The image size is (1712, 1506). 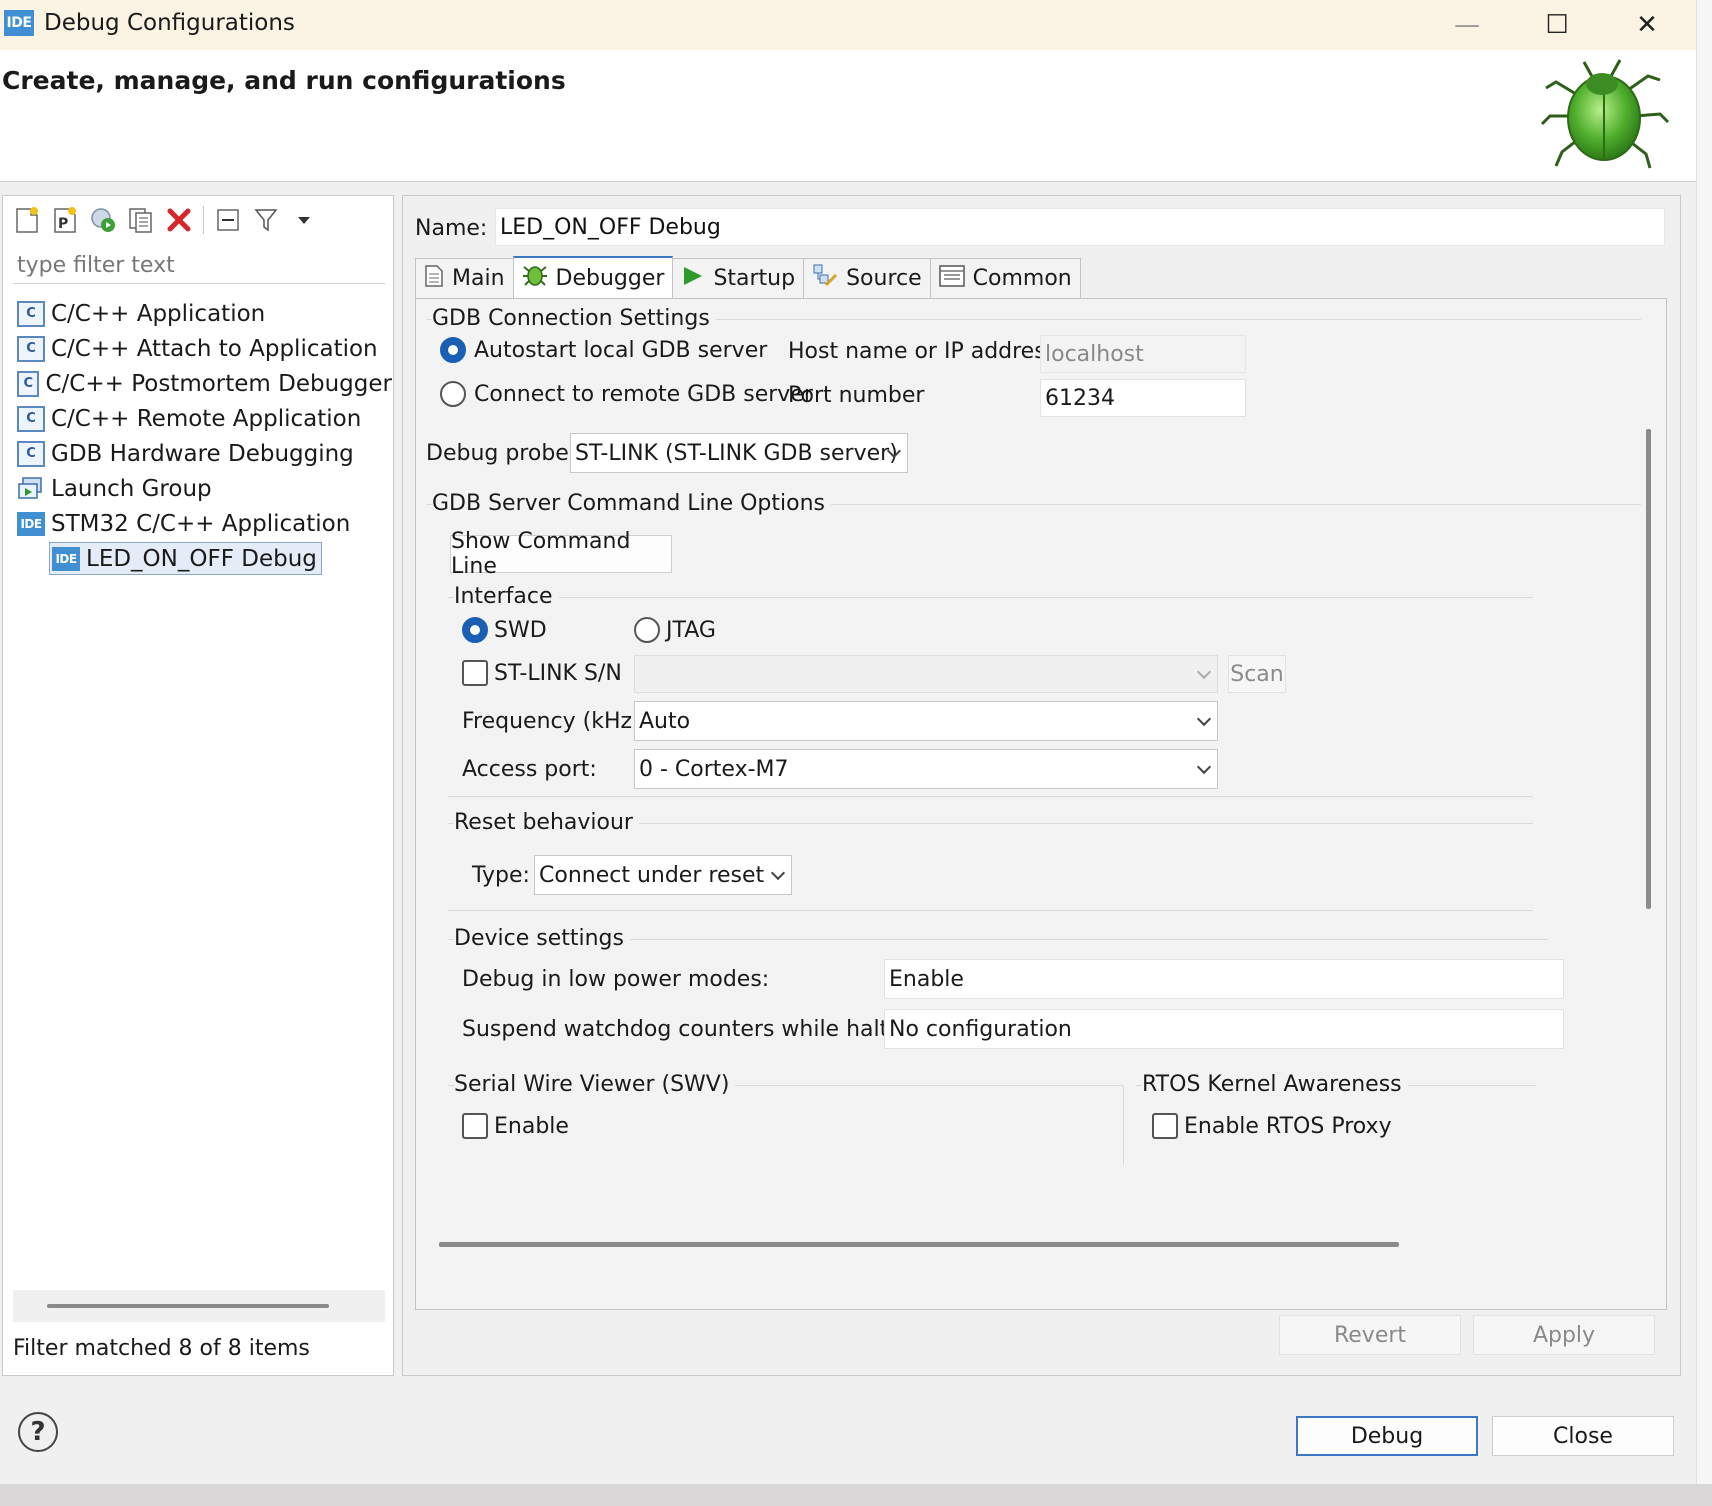 What do you see at coordinates (643, 394) in the screenshot?
I see `radio-label: Connect to remote GDB server` at bounding box center [643, 394].